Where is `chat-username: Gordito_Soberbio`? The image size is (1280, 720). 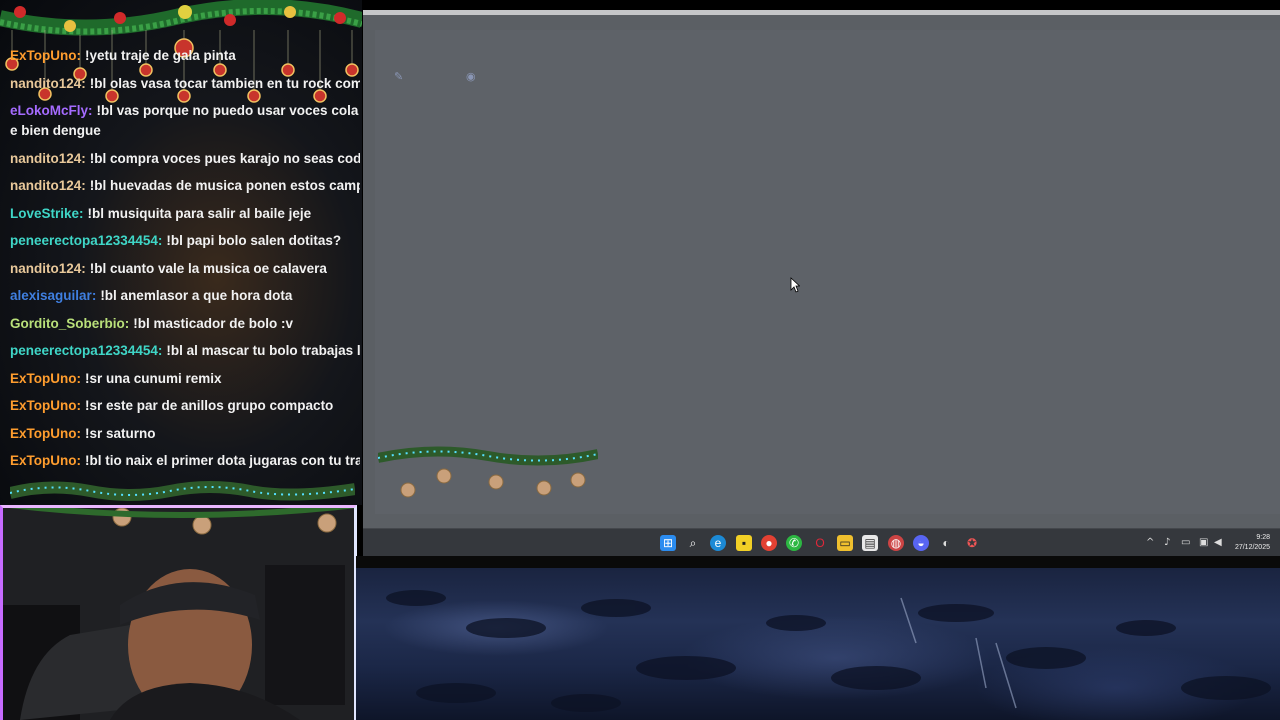
chat-username: Gordito_Soberbio is located at coordinates (69, 323).